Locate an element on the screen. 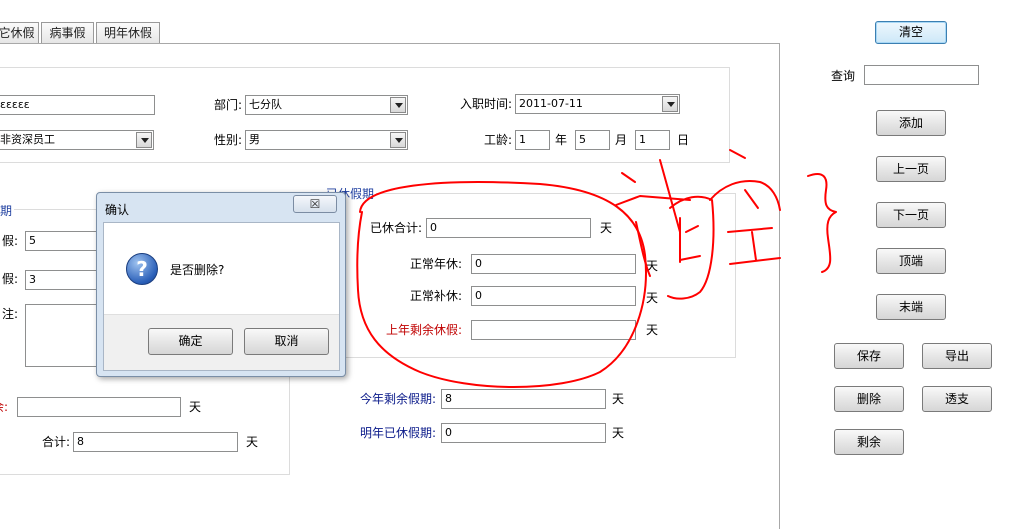 This screenshot has width=1019, height=529. leave2-label: 假: is located at coordinates (9, 279).